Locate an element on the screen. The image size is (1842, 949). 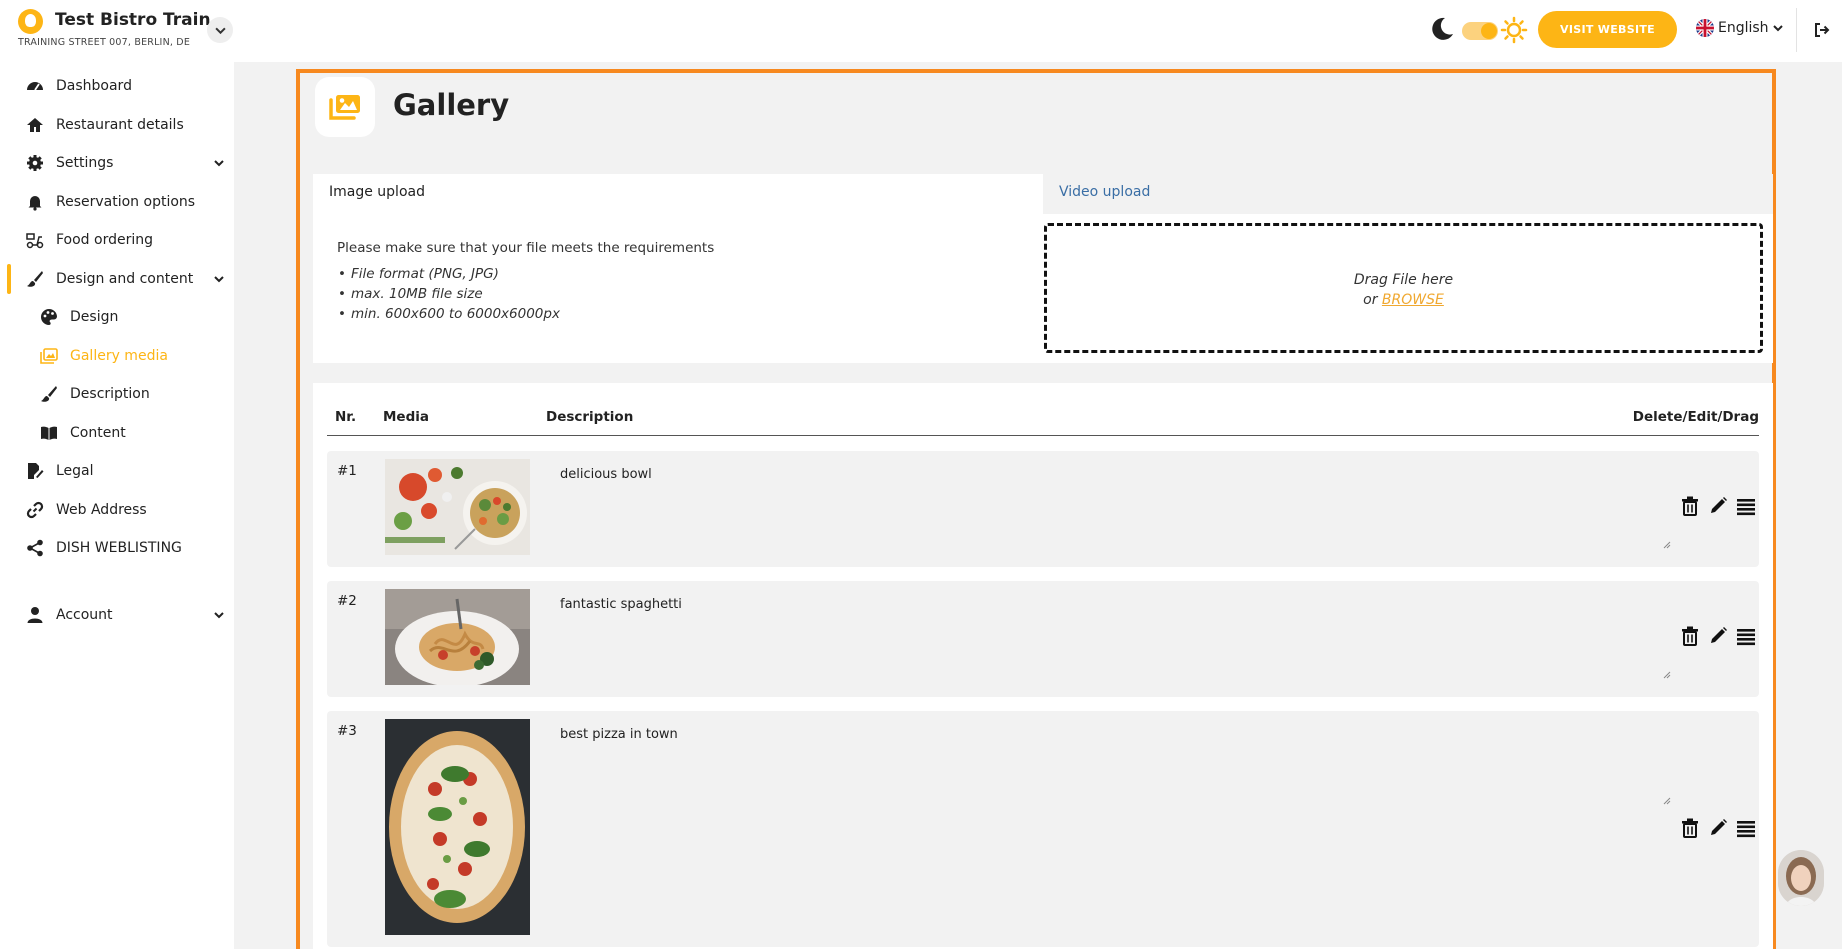
brand-dropdown-button is located at coordinates (220, 30).